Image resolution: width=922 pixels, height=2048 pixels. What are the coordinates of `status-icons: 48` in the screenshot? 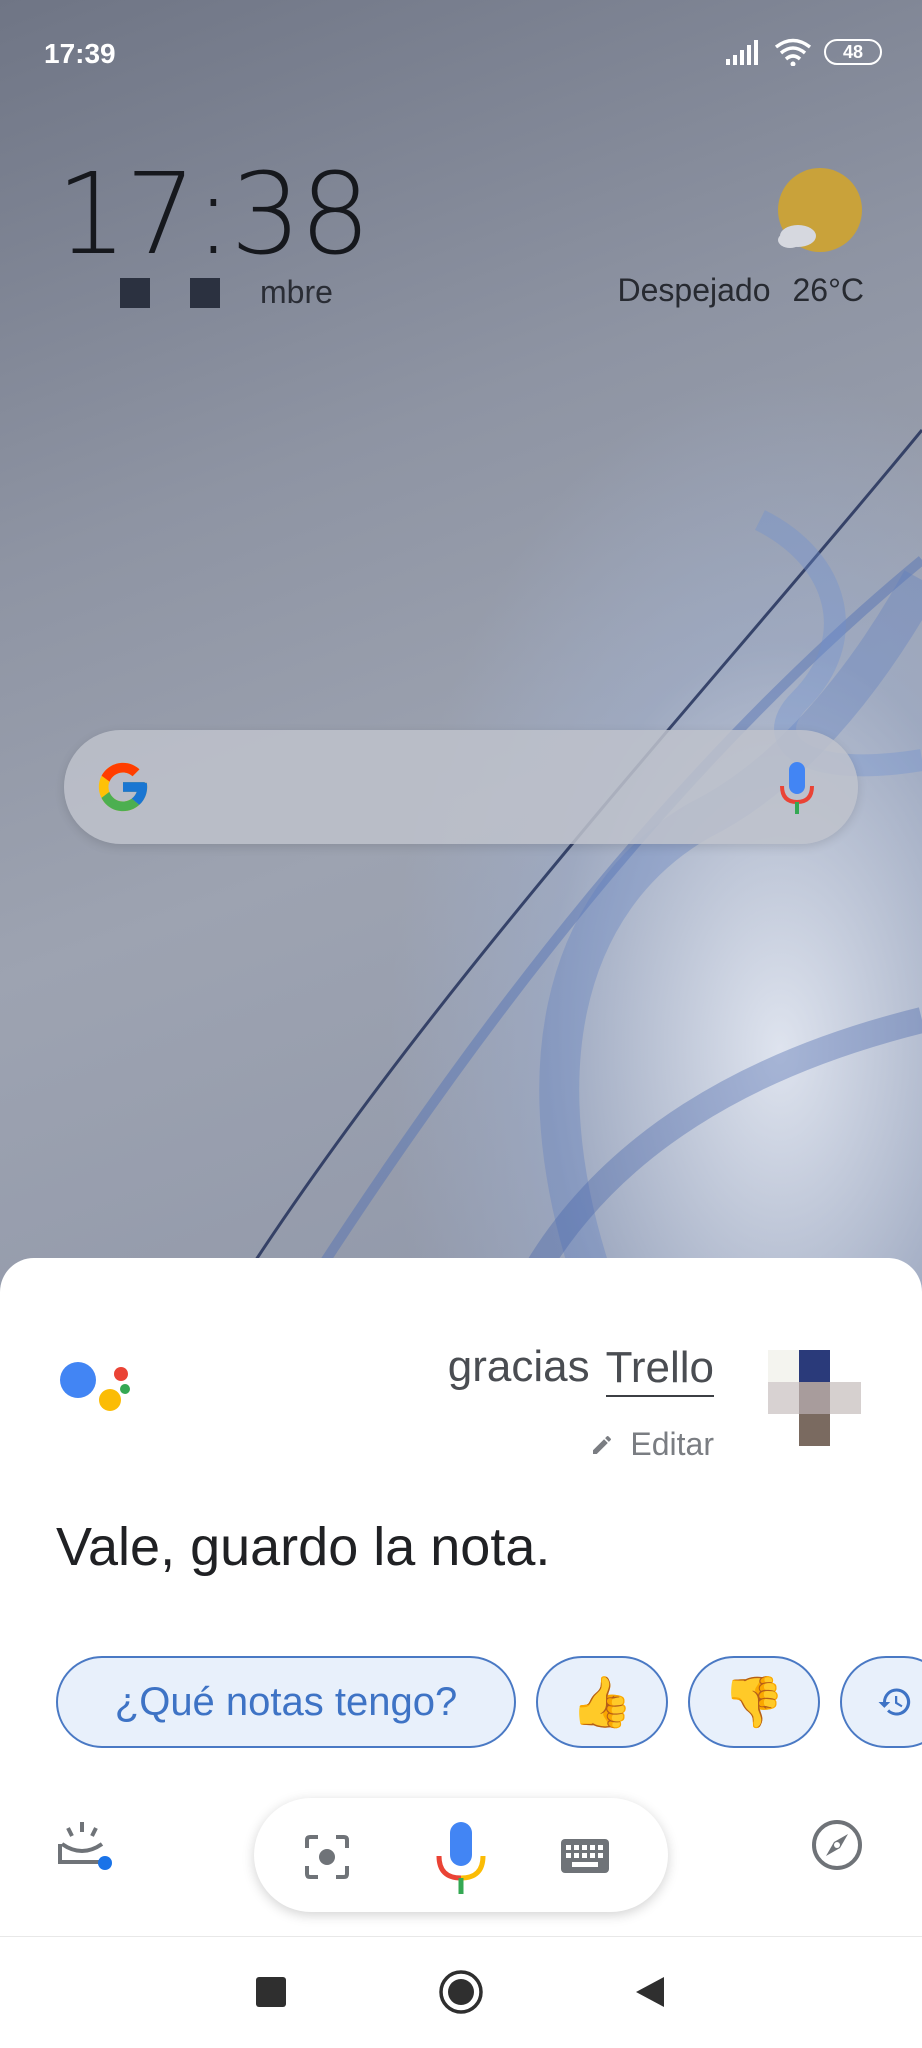 It's located at (804, 52).